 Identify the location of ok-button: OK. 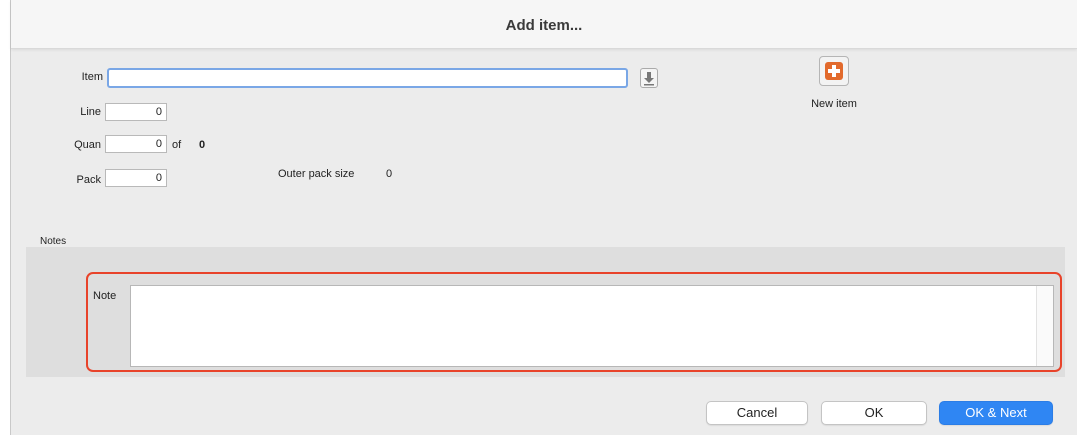
(874, 413).